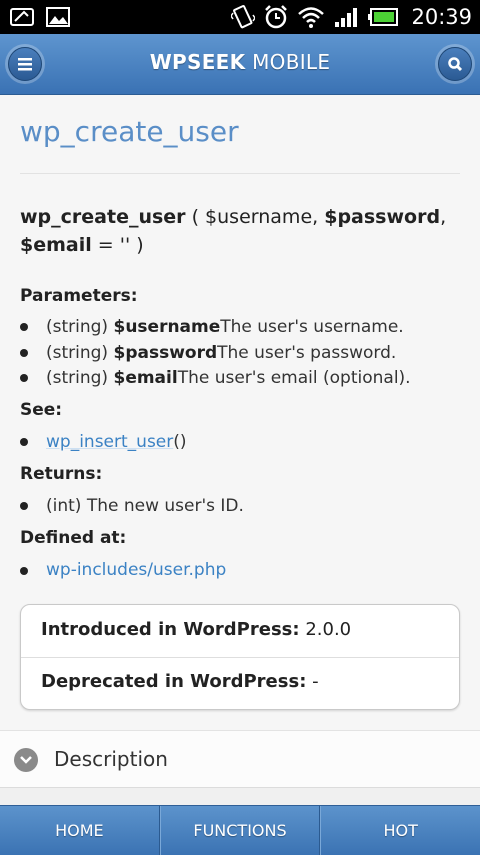 Image resolution: width=480 pixels, height=855 pixels. I want to click on app-title-light: MOBILE, so click(288, 62).